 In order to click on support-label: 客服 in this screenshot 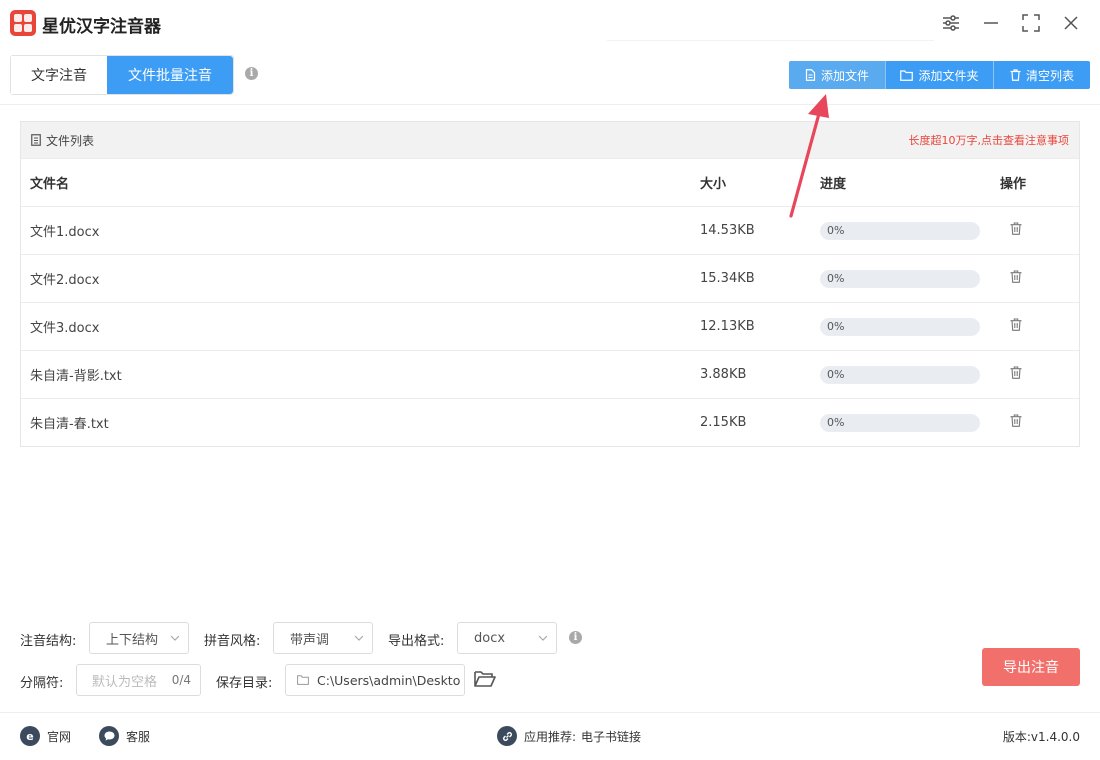, I will do `click(138, 736)`.